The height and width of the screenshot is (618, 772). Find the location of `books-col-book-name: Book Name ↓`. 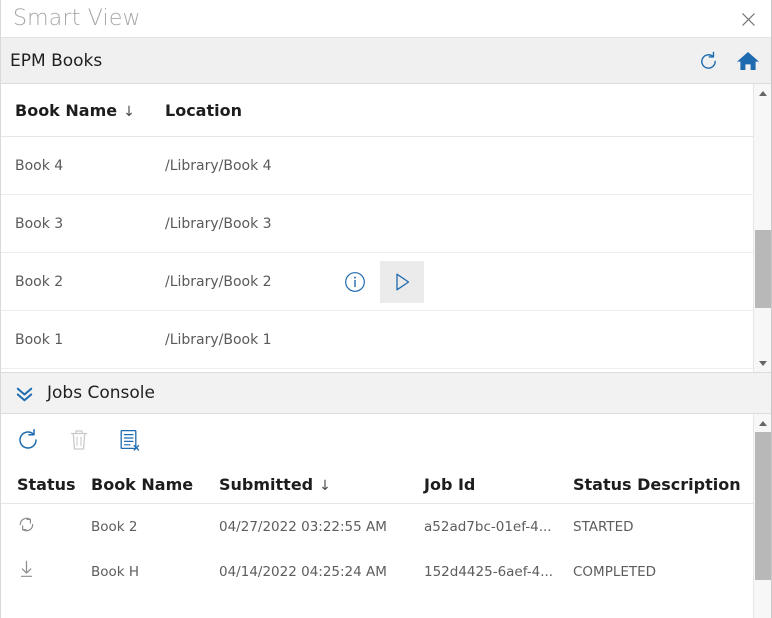

books-col-book-name: Book Name ↓ is located at coordinates (90, 110).